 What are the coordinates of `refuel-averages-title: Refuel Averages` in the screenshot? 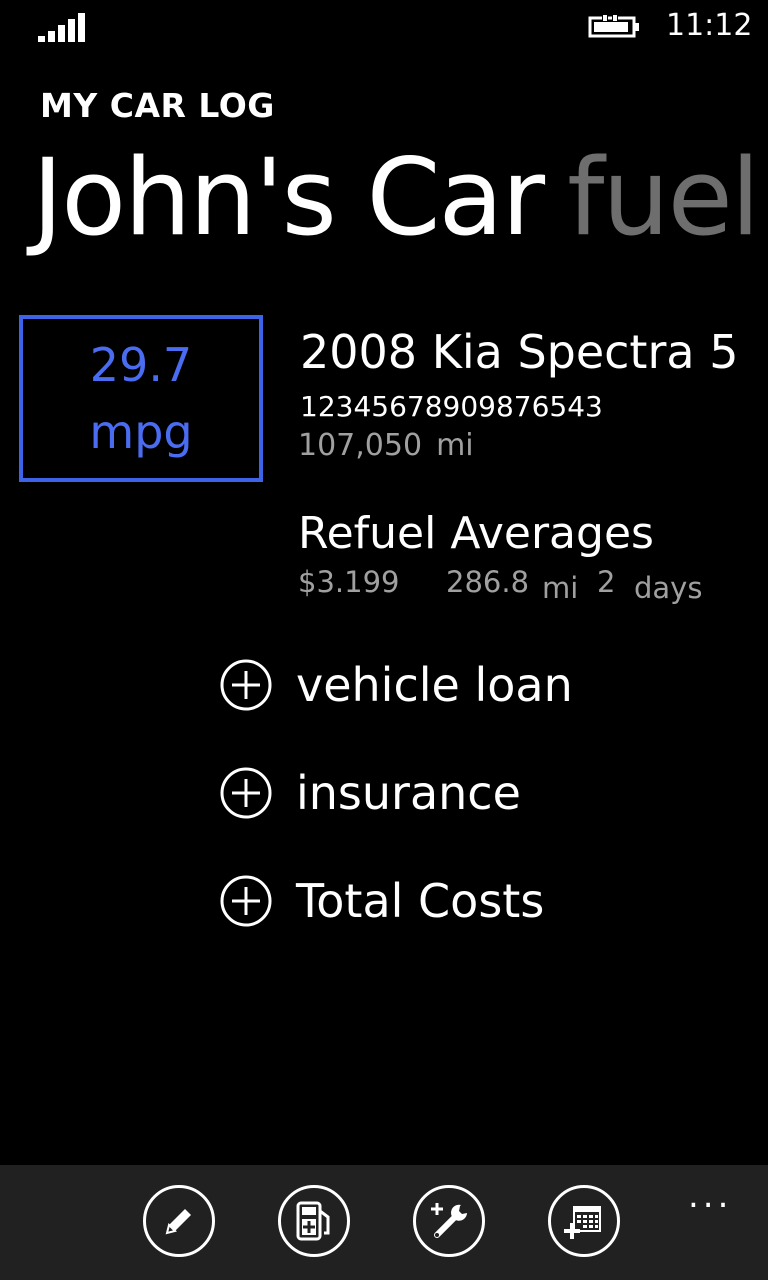 It's located at (476, 533).